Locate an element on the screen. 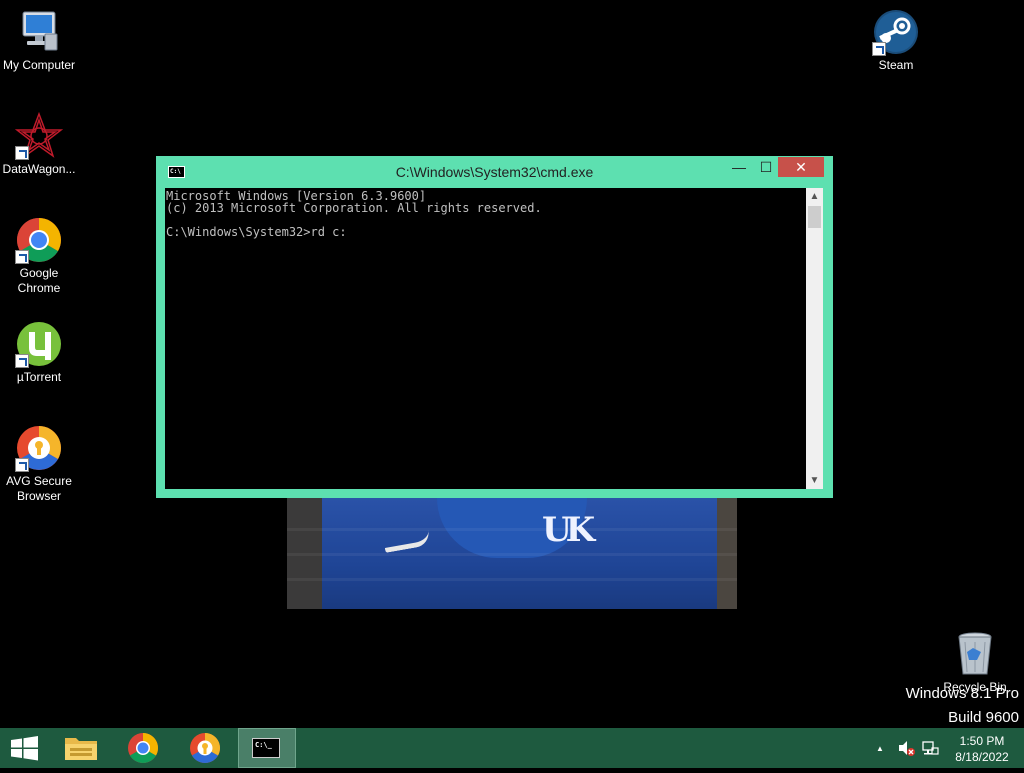 This screenshot has width=1024, height=773. desktop-icon-label: Steam is located at coordinates (896, 65).